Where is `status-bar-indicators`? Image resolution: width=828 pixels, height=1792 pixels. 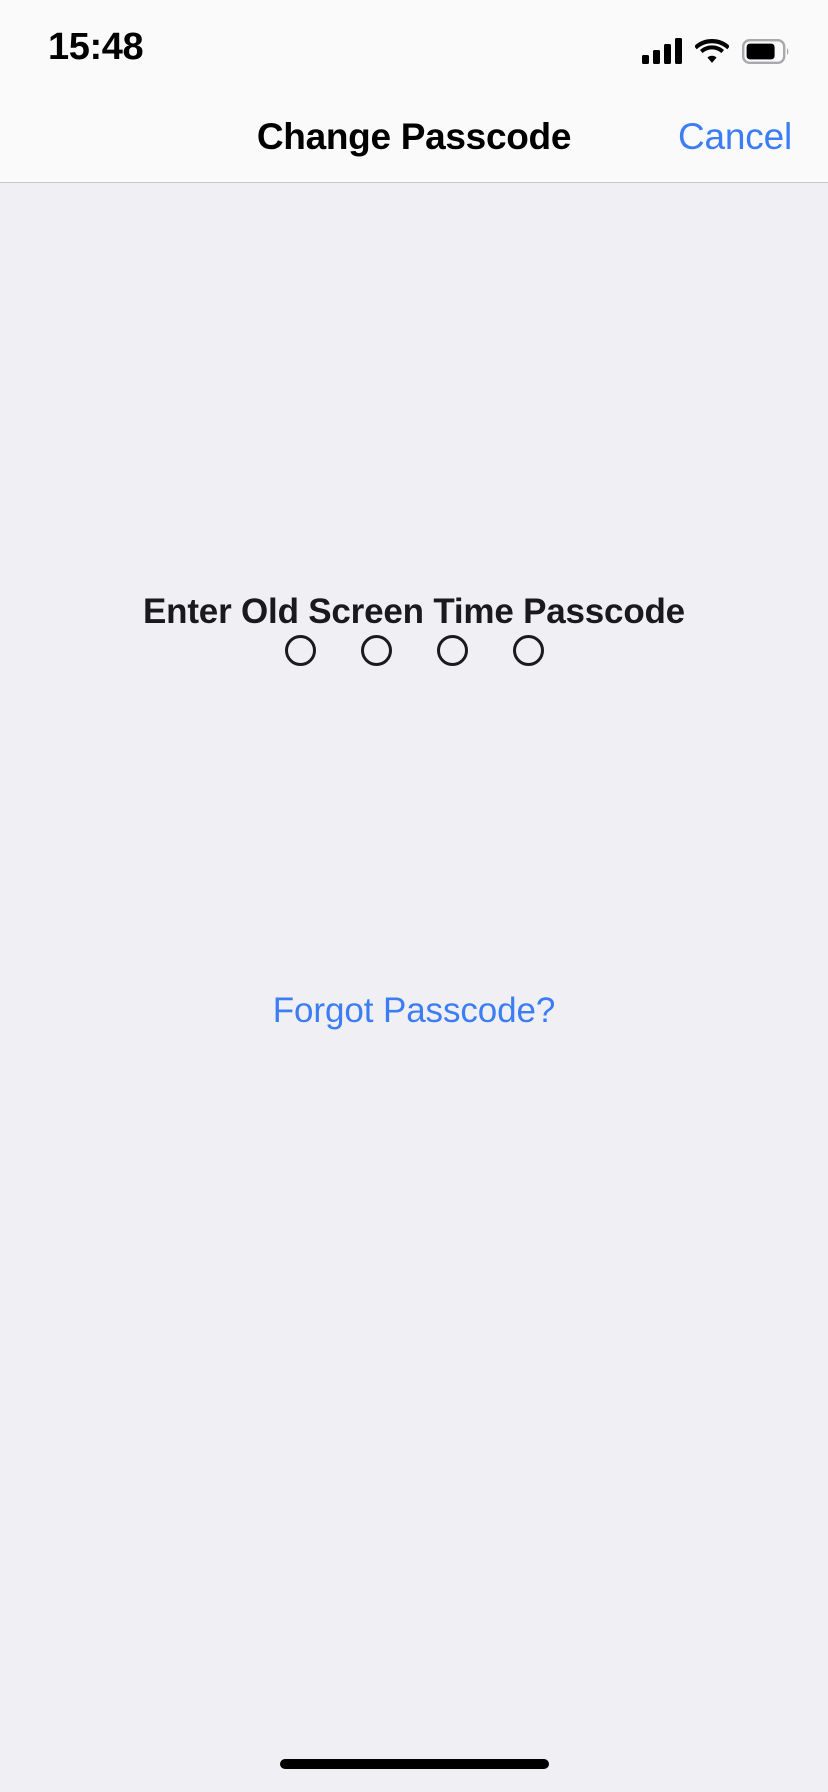
status-bar-indicators is located at coordinates (716, 46).